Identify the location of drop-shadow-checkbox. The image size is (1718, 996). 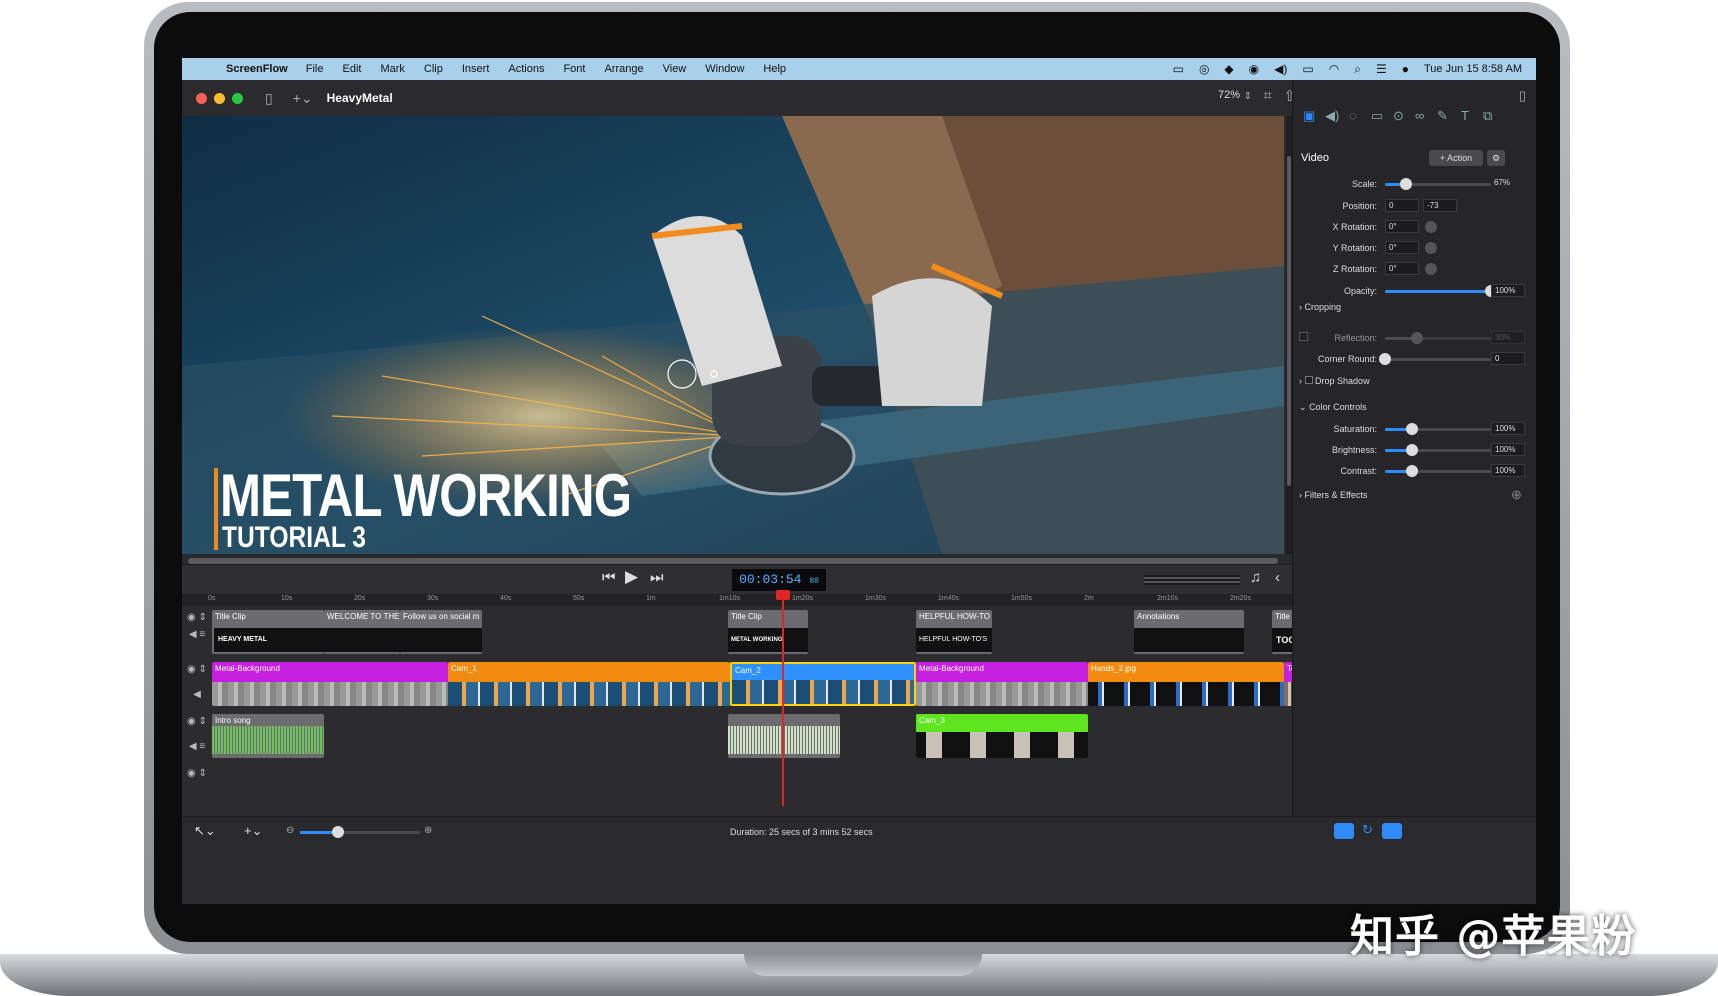
(1308, 380).